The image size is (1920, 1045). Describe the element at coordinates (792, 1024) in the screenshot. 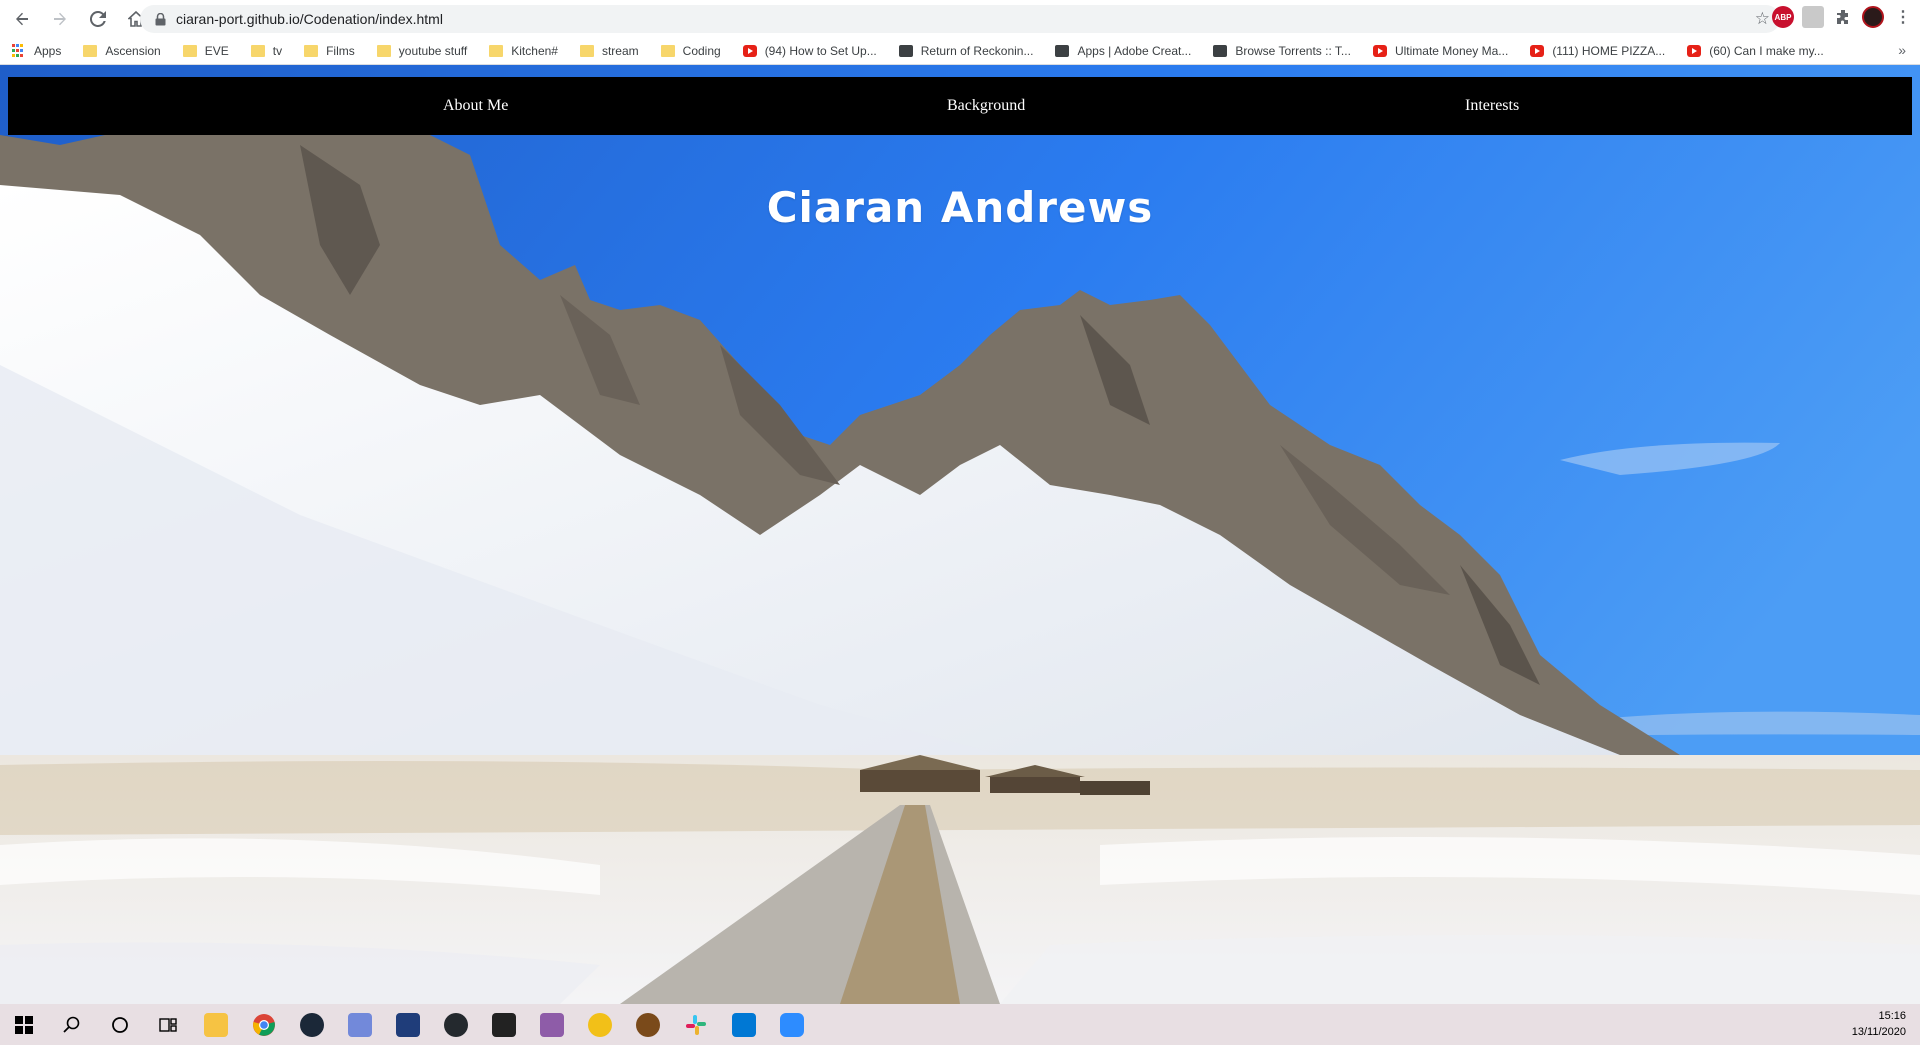

I see `zoom-icon` at that location.